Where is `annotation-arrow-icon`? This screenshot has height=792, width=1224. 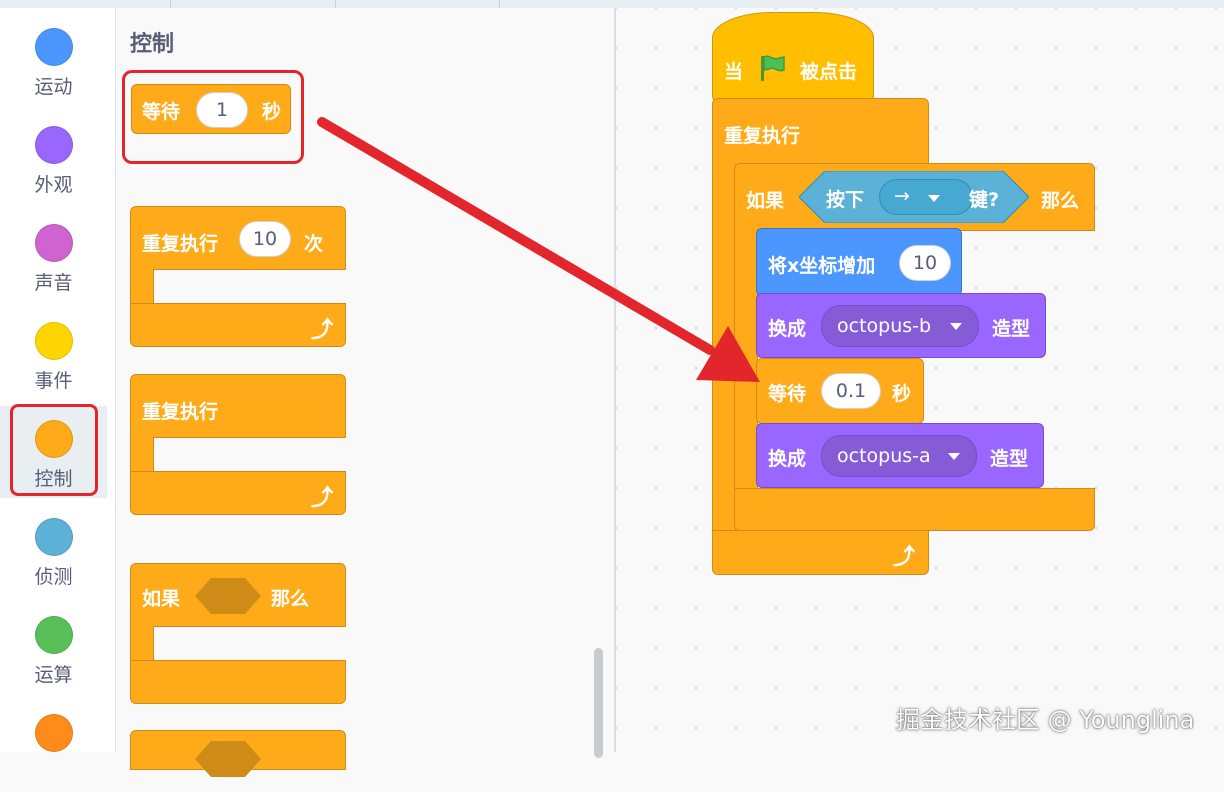 annotation-arrow-icon is located at coordinates (538, 249).